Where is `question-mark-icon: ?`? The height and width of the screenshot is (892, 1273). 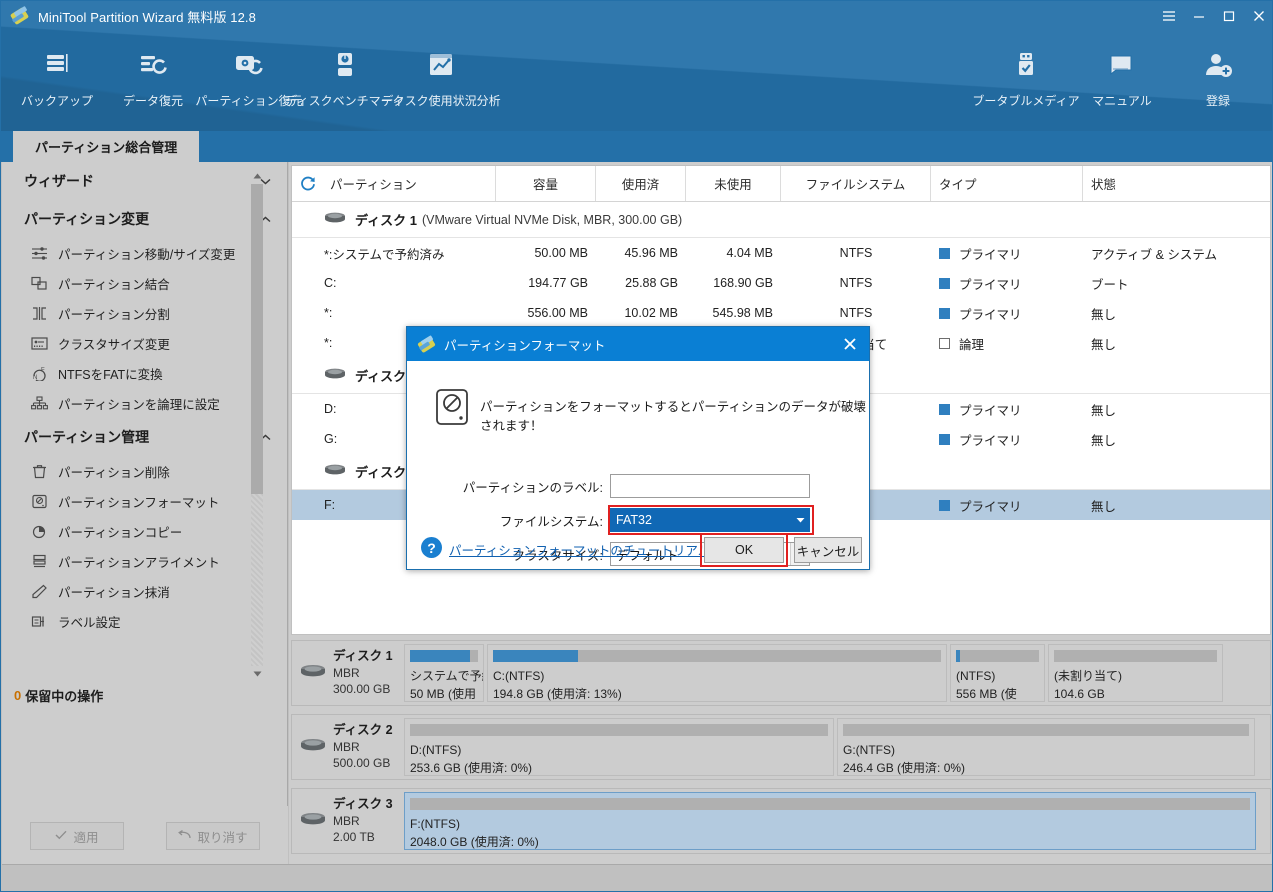 question-mark-icon: ? is located at coordinates (431, 547).